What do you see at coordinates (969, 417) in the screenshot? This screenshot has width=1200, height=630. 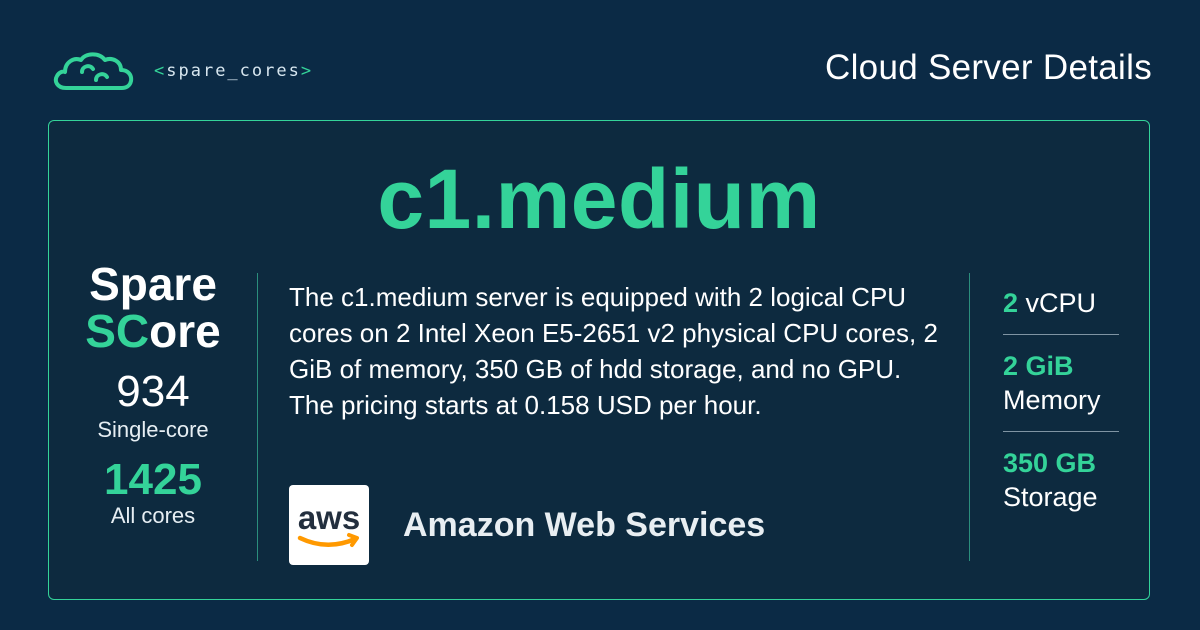 I see `divider-right` at bounding box center [969, 417].